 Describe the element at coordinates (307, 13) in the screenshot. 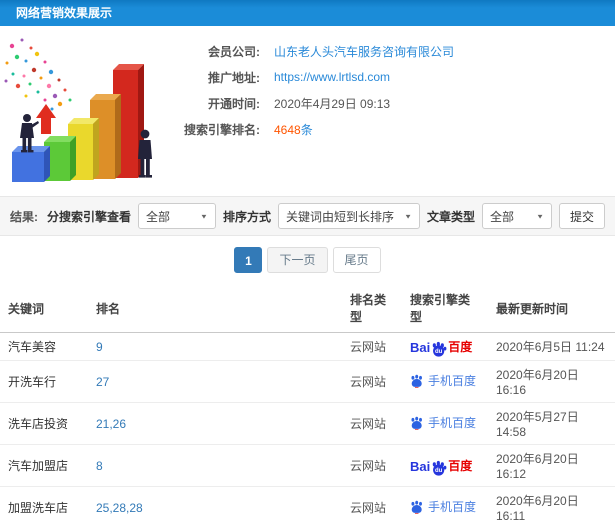

I see `page-header: 网络营销效果展示` at that location.